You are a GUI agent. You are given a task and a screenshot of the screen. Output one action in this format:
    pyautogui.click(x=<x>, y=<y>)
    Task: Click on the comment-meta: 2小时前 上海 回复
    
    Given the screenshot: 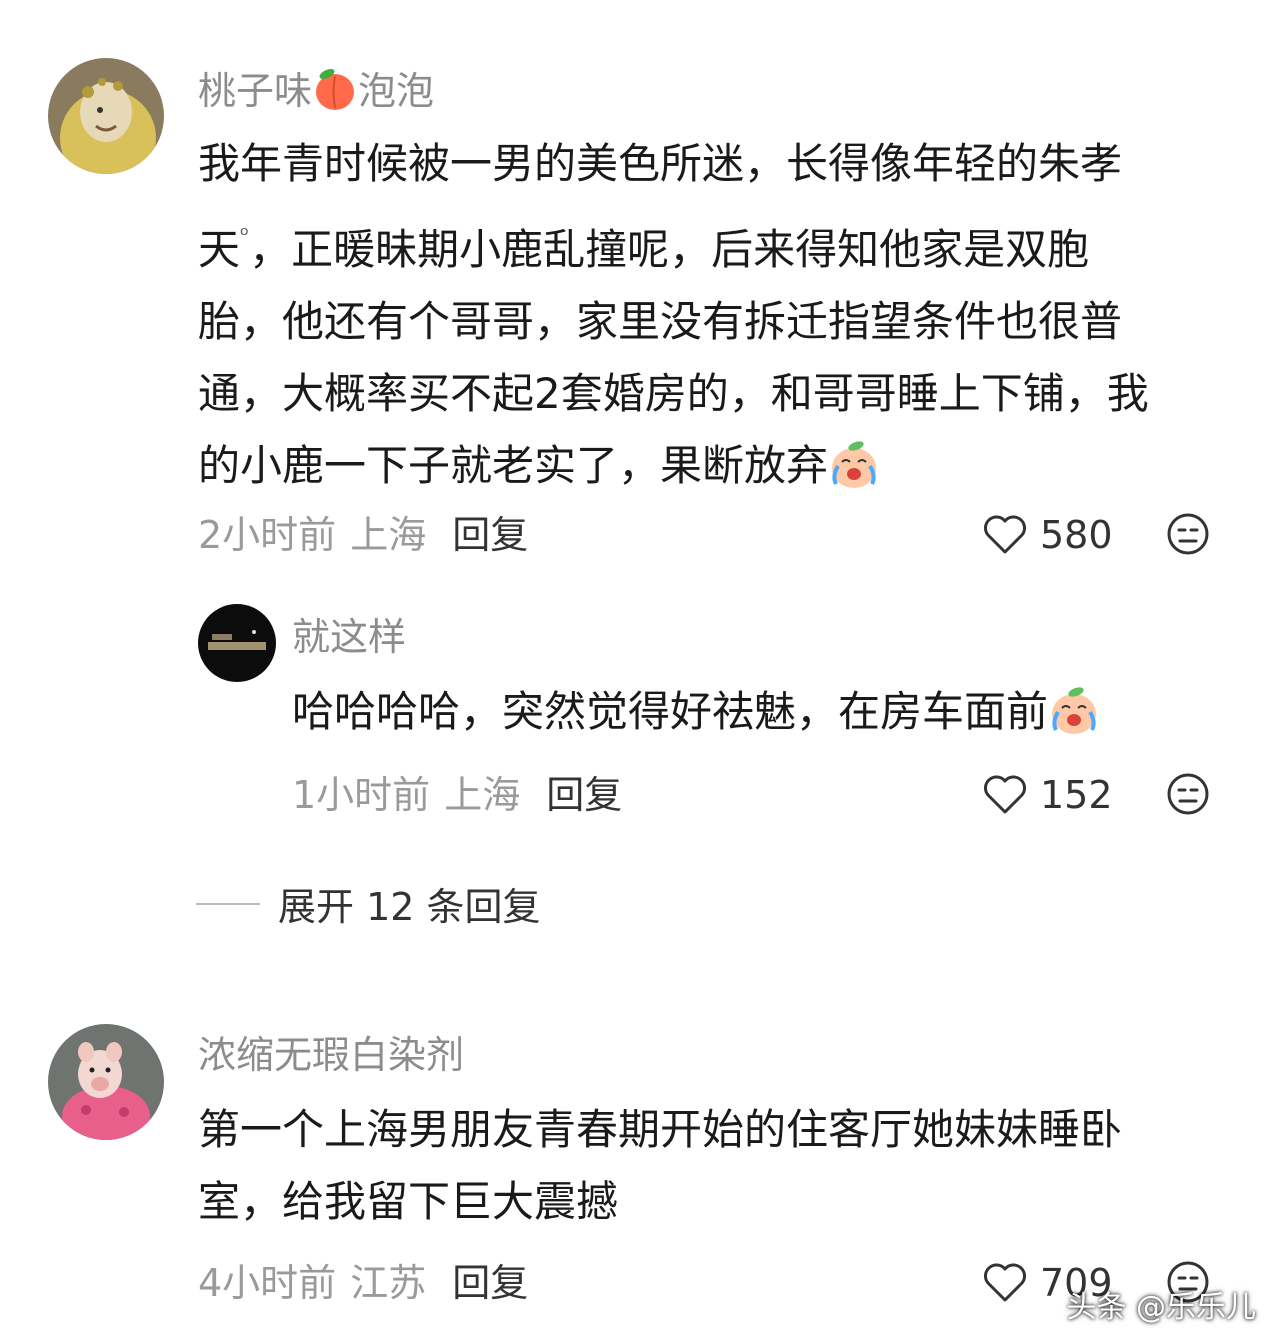 What is the action you would take?
    pyautogui.click(x=363, y=535)
    